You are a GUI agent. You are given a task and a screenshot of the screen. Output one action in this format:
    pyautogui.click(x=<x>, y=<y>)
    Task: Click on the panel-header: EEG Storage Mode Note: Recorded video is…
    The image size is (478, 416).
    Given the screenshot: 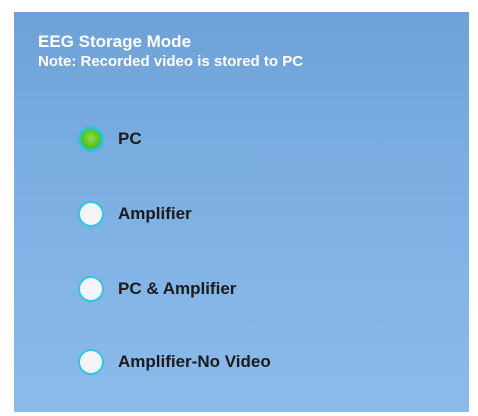 What is the action you would take?
    pyautogui.click(x=170, y=52)
    